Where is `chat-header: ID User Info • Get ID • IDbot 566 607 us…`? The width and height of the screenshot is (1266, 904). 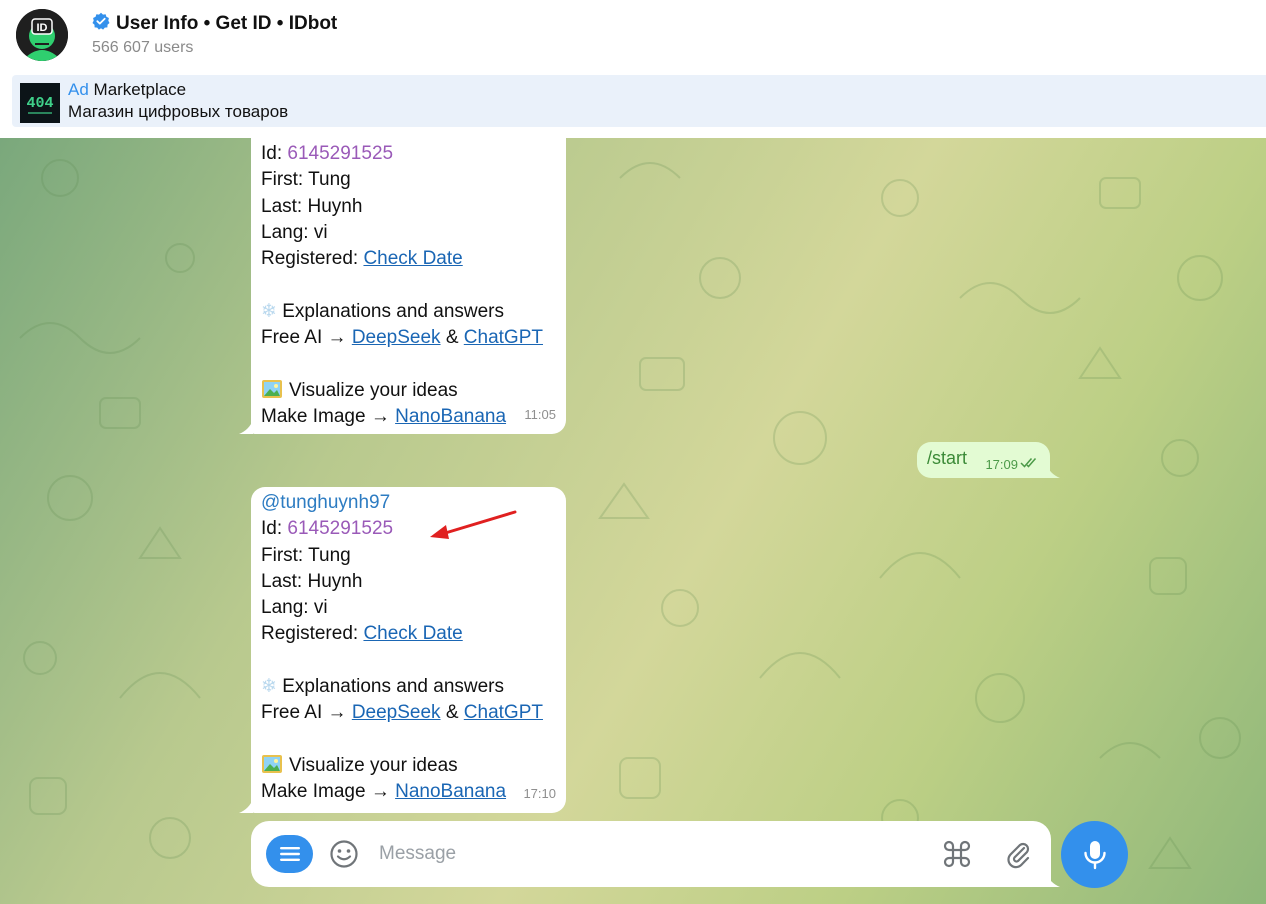
chat-header: ID User Info • Get ID • IDbot 566 607 us… is located at coordinates (633, 36).